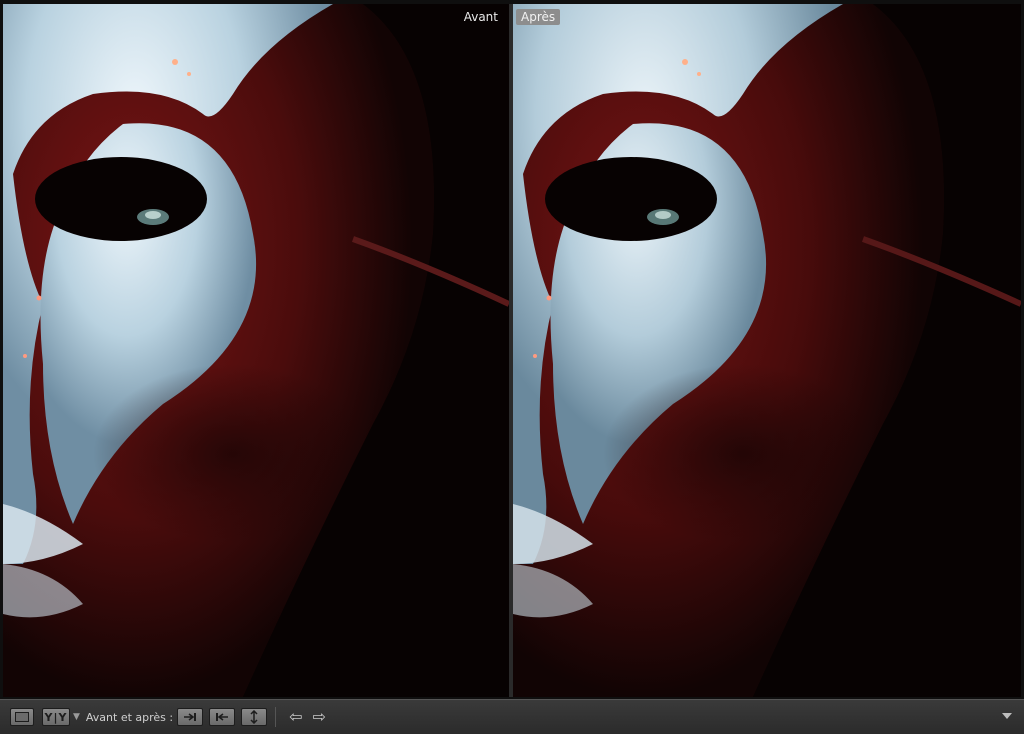 This screenshot has width=1024, height=734. Describe the element at coordinates (480, 17) in the screenshot. I see `before-label: Avant` at that location.